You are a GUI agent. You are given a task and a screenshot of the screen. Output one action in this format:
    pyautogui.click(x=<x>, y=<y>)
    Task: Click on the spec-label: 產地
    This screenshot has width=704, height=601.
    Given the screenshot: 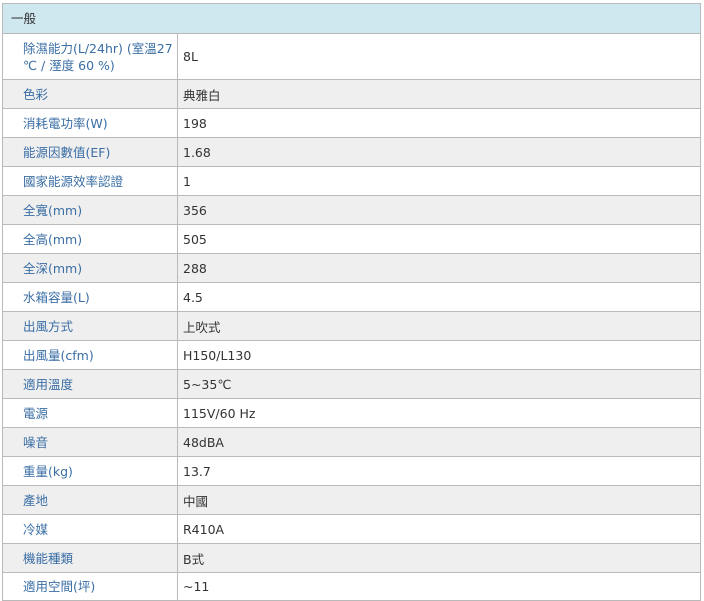 What is the action you would take?
    pyautogui.click(x=90, y=500)
    